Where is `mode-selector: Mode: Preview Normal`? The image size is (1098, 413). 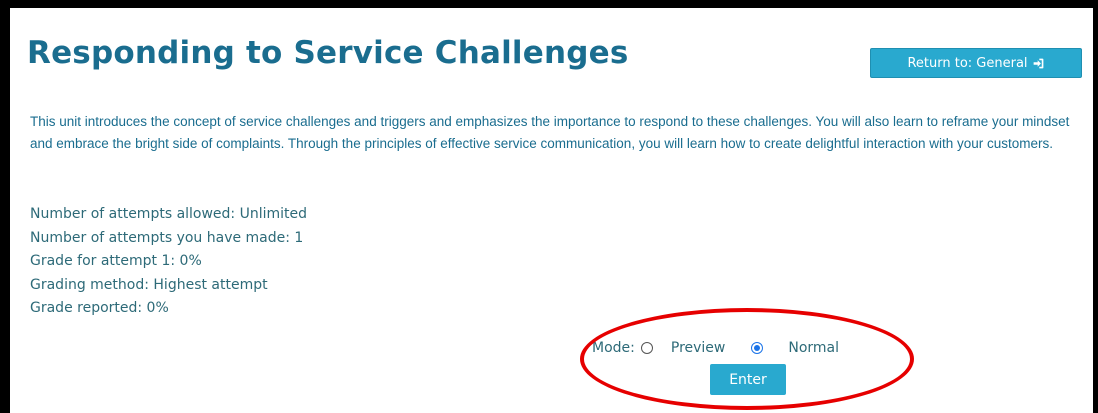 mode-selector: Mode: Preview Normal is located at coordinates (715, 348).